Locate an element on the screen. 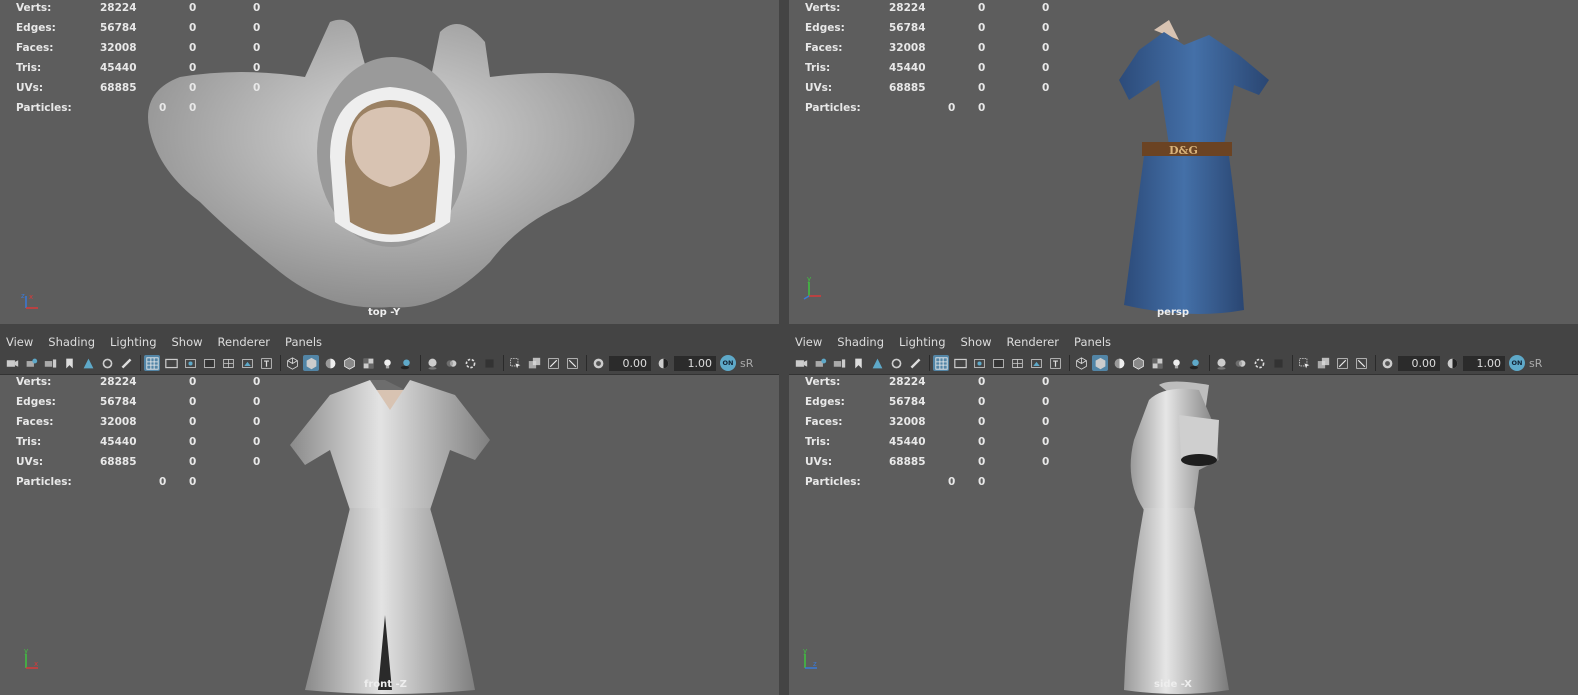  hud-label: Edges: is located at coordinates (825, 28).